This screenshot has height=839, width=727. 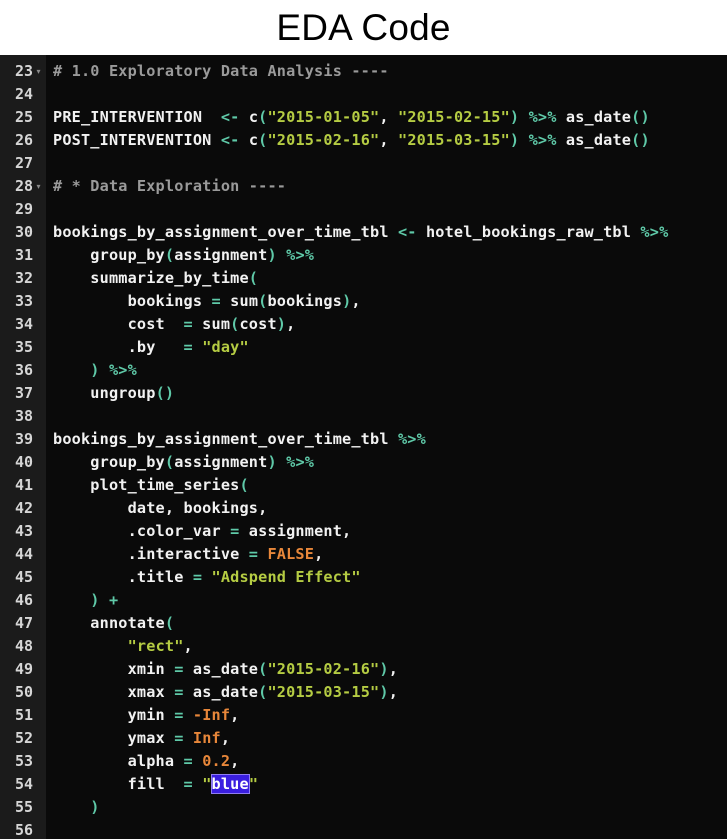 What do you see at coordinates (363, 623) in the screenshot?
I see `code-line: 47▾ annotate(` at bounding box center [363, 623].